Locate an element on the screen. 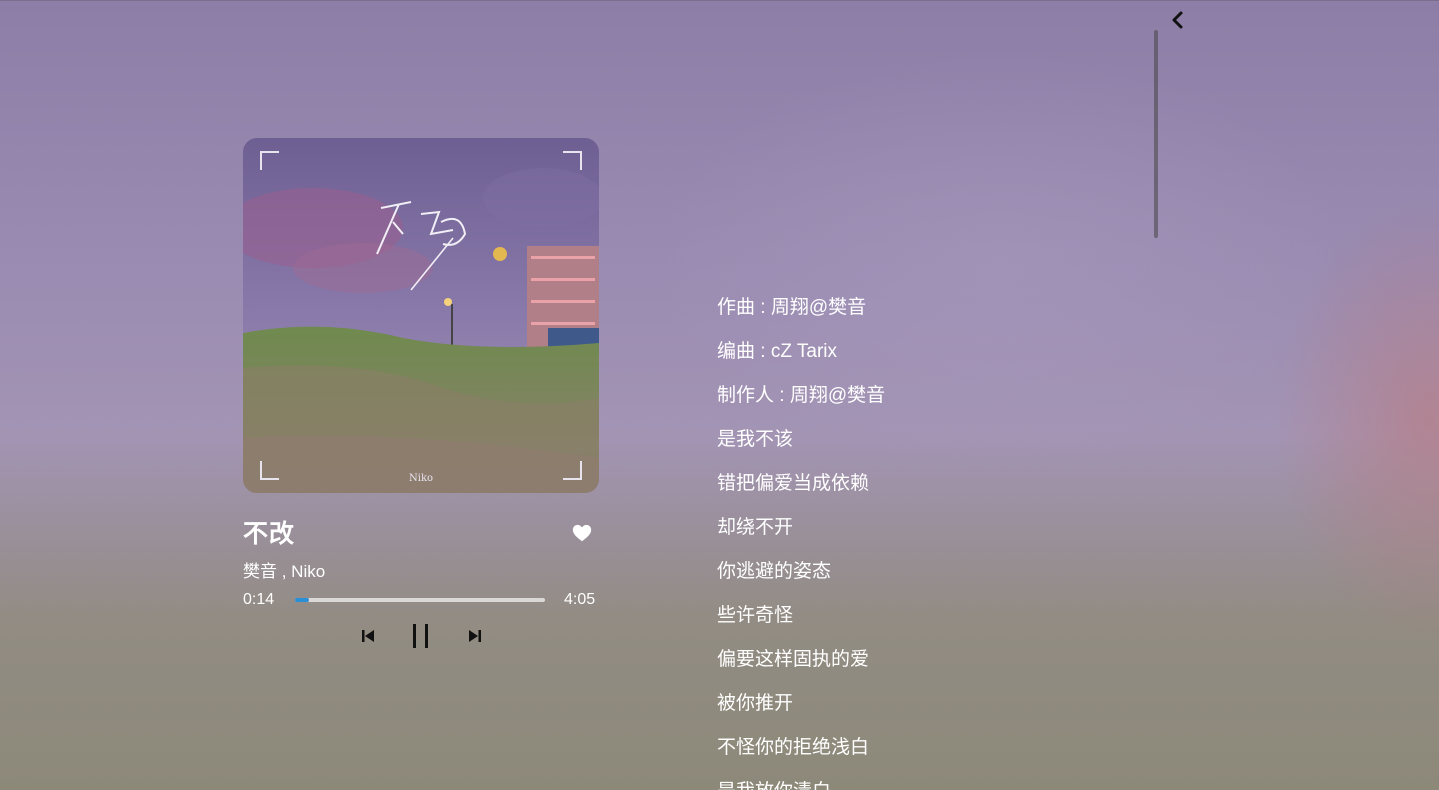  cover-signature: Niko is located at coordinates (421, 478).